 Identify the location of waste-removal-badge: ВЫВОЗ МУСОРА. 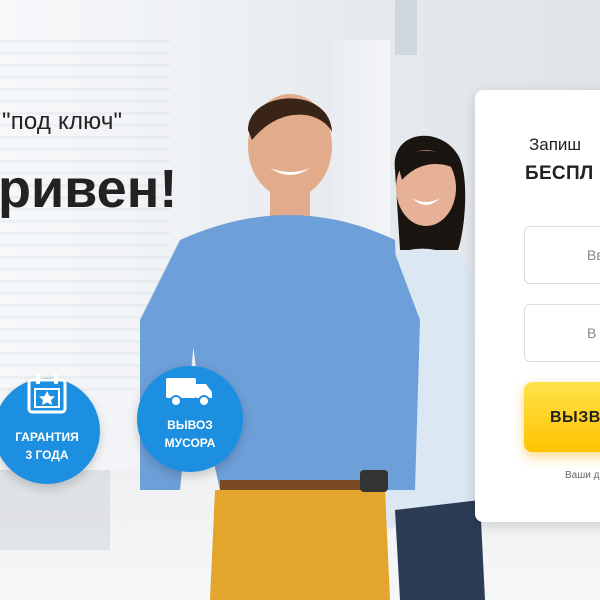
(190, 419).